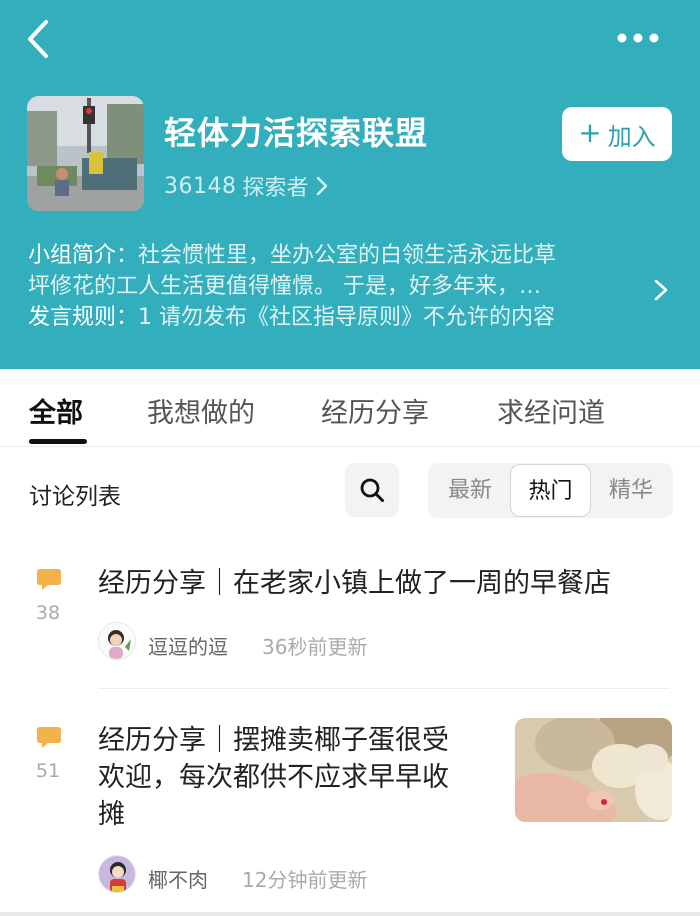 This screenshot has height=916, width=700. What do you see at coordinates (56, 410) in the screenshot?
I see `tab-all: 全部` at bounding box center [56, 410].